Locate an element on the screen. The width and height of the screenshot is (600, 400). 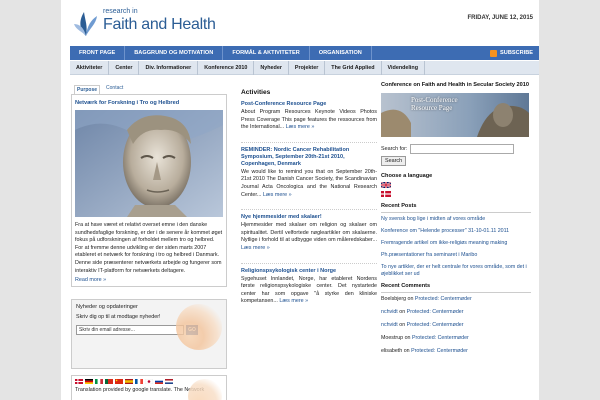
nav-videndeling: Videndeling is located at coordinates (403, 67).